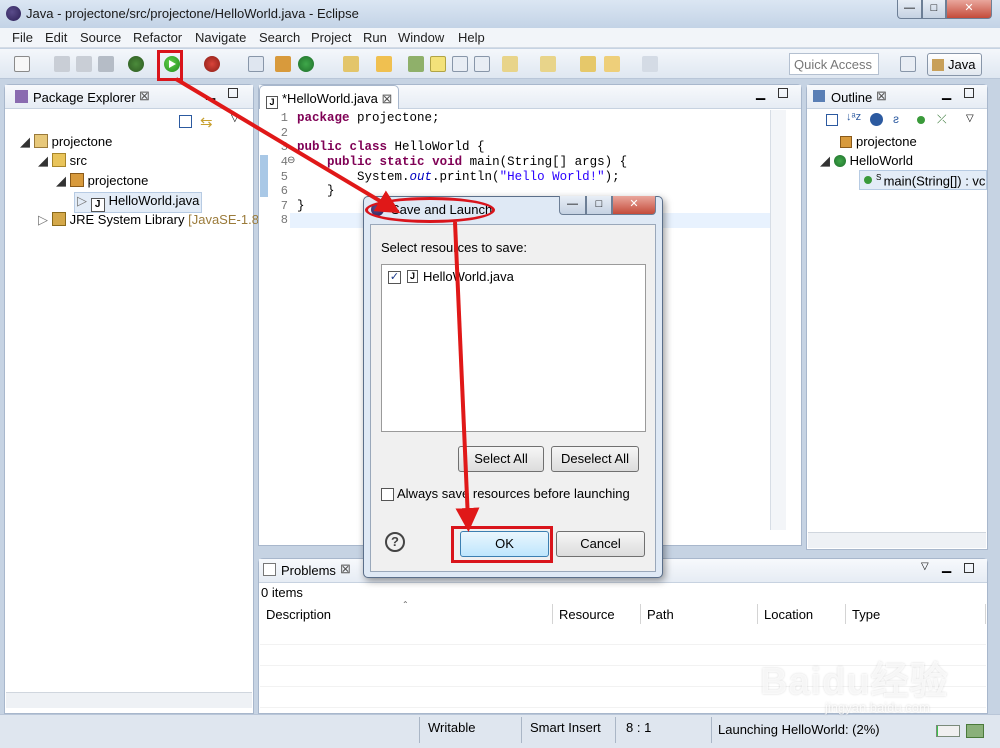 The height and width of the screenshot is (748, 1000). What do you see at coordinates (287, 145) in the screenshot?
I see `arrow-run-to-dialog` at bounding box center [287, 145].